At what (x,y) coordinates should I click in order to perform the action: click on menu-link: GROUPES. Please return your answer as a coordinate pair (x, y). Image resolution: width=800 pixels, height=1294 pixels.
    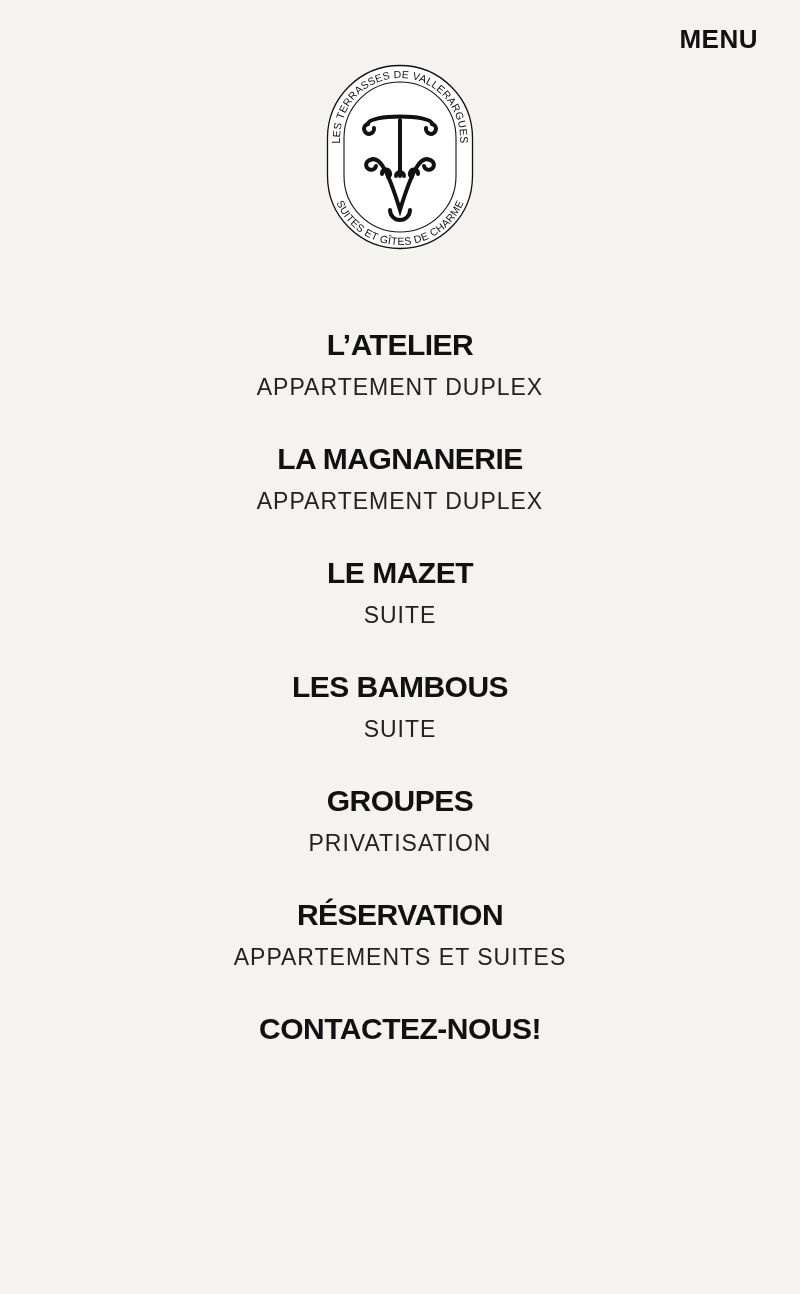
    Looking at the image, I should click on (400, 801).